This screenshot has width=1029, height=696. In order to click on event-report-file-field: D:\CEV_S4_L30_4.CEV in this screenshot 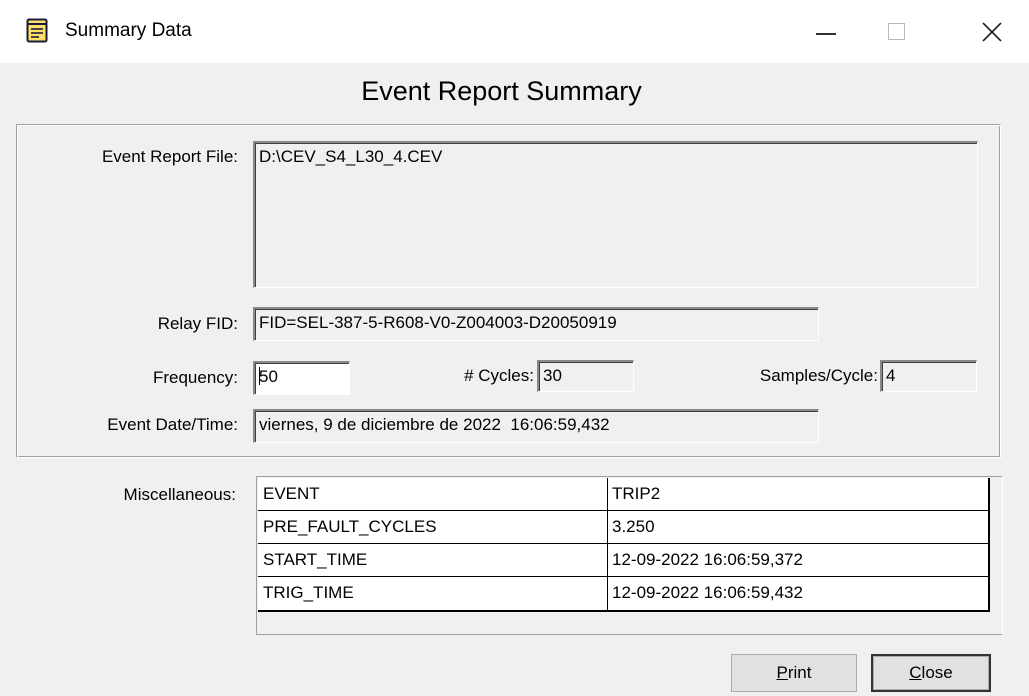, I will do `click(615, 214)`.